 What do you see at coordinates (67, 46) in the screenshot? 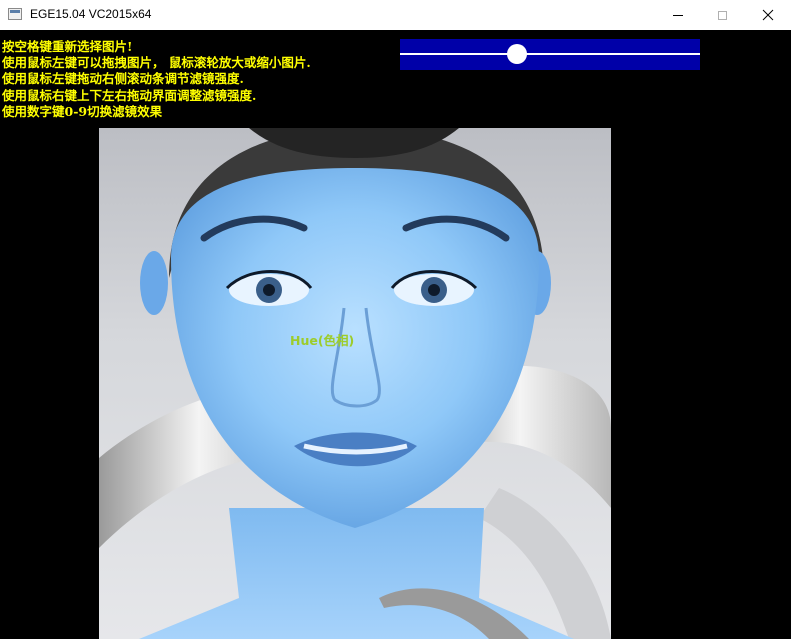
I see `help-line: 按空格键重新选择图片!` at bounding box center [67, 46].